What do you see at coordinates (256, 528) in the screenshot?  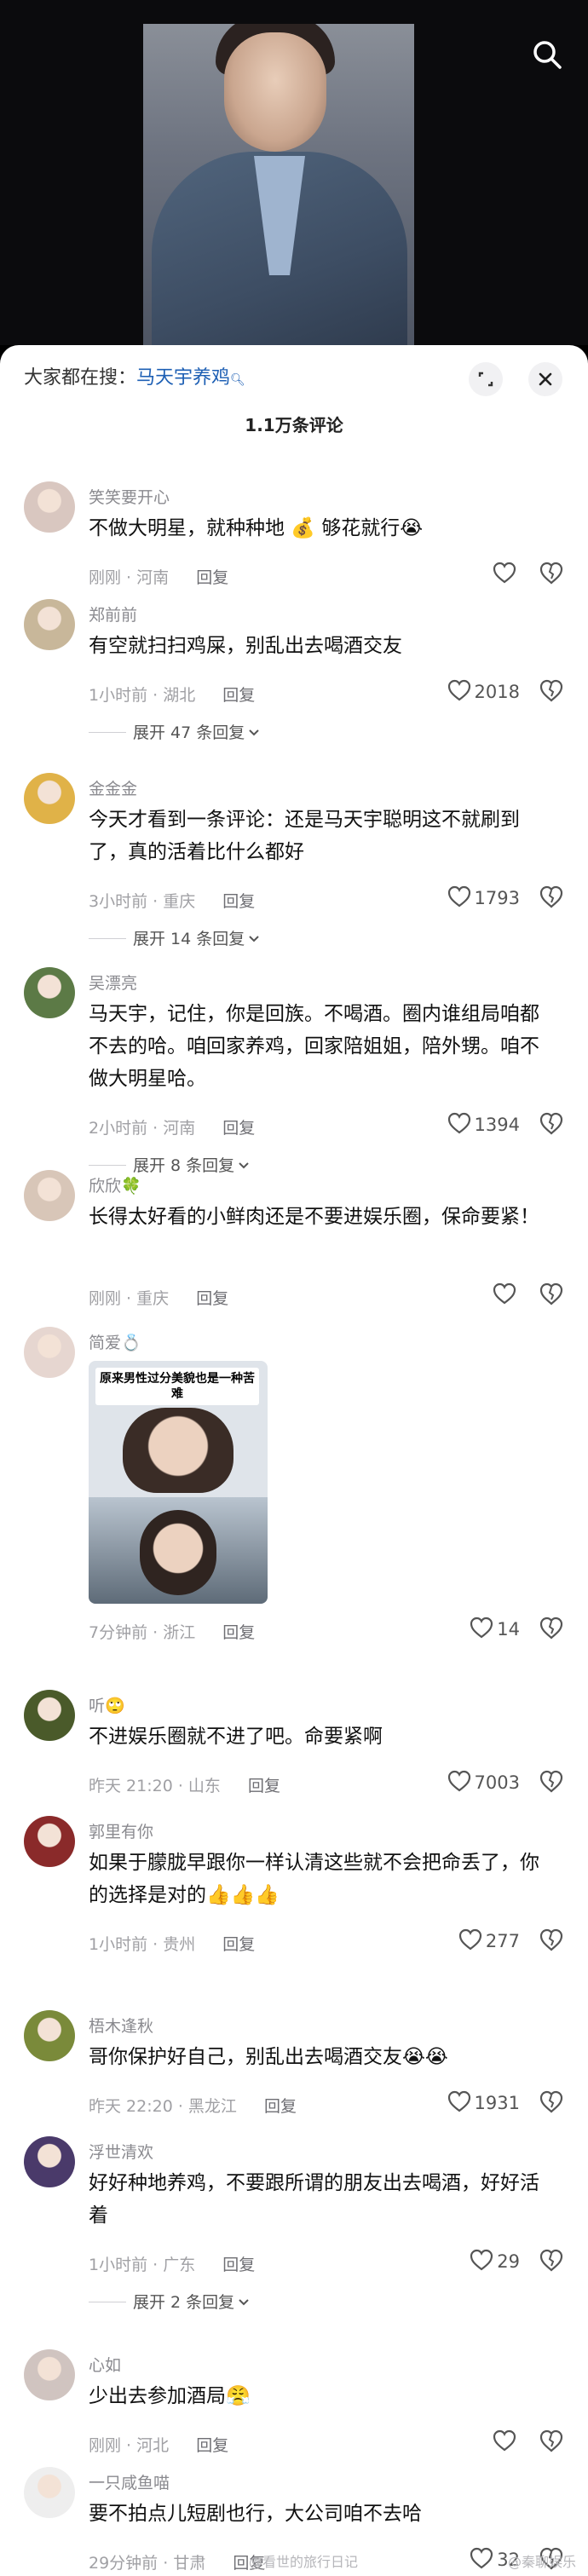 I see `comment-text: 不做大明星，就种种地 💰 够花就行😭` at bounding box center [256, 528].